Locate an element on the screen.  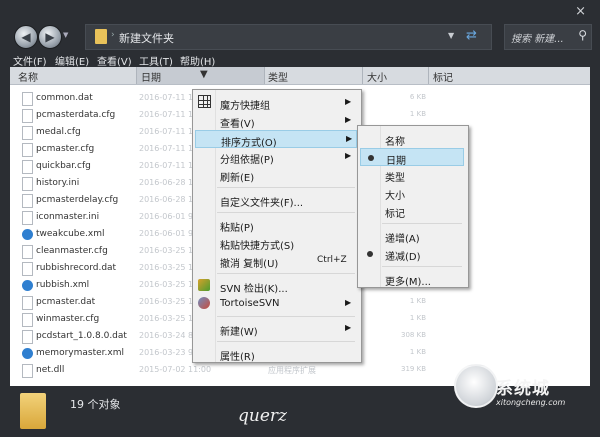
forward-button: ▶ is located at coordinates (50, 37).